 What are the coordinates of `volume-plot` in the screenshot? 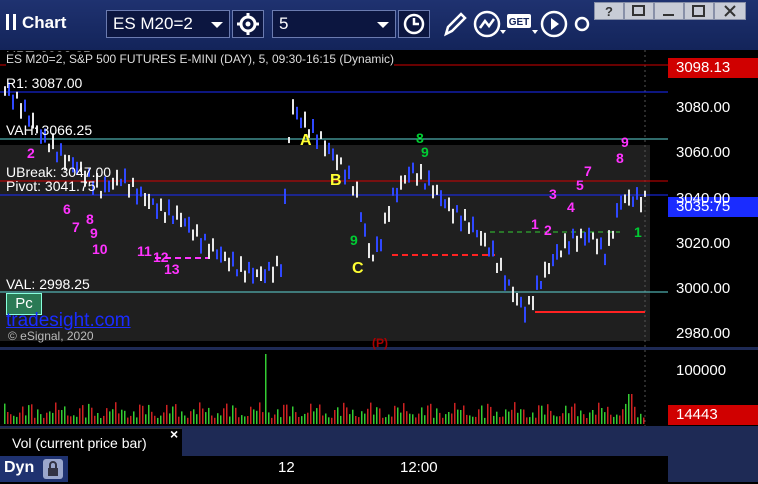 It's located at (325, 388).